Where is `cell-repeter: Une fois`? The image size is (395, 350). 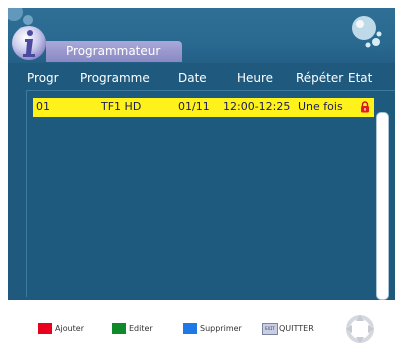 cell-repeter: Une fois is located at coordinates (320, 106).